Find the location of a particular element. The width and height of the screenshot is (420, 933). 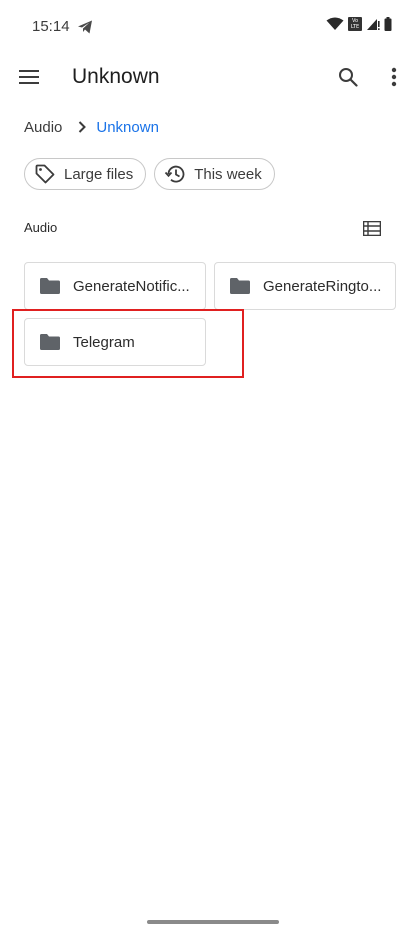

breadcrumb-audio: Audio is located at coordinates (43, 127).